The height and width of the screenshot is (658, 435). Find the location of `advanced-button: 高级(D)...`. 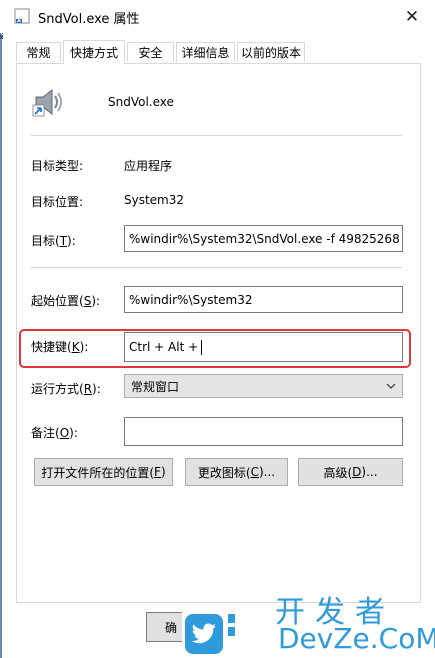

advanced-button: 高级(D)... is located at coordinates (350, 472).